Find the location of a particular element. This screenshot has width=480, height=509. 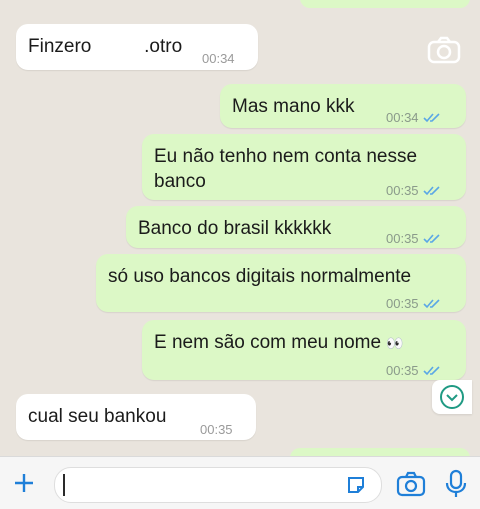

message-input is located at coordinates (218, 485).